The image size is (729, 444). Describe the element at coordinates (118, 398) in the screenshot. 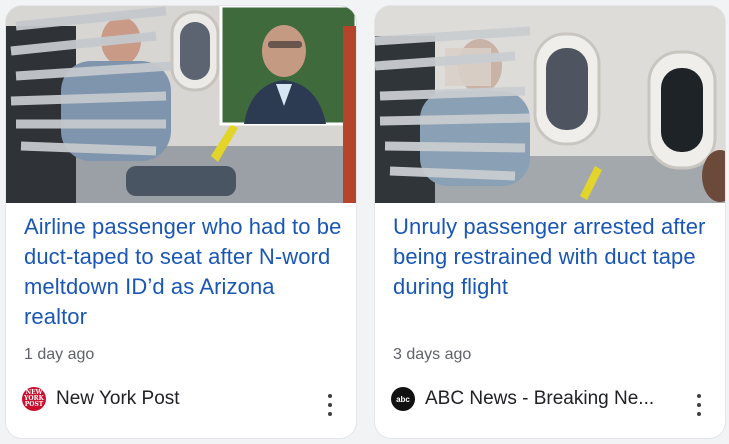

I see `news-card-1-source-name: New York Post` at that location.